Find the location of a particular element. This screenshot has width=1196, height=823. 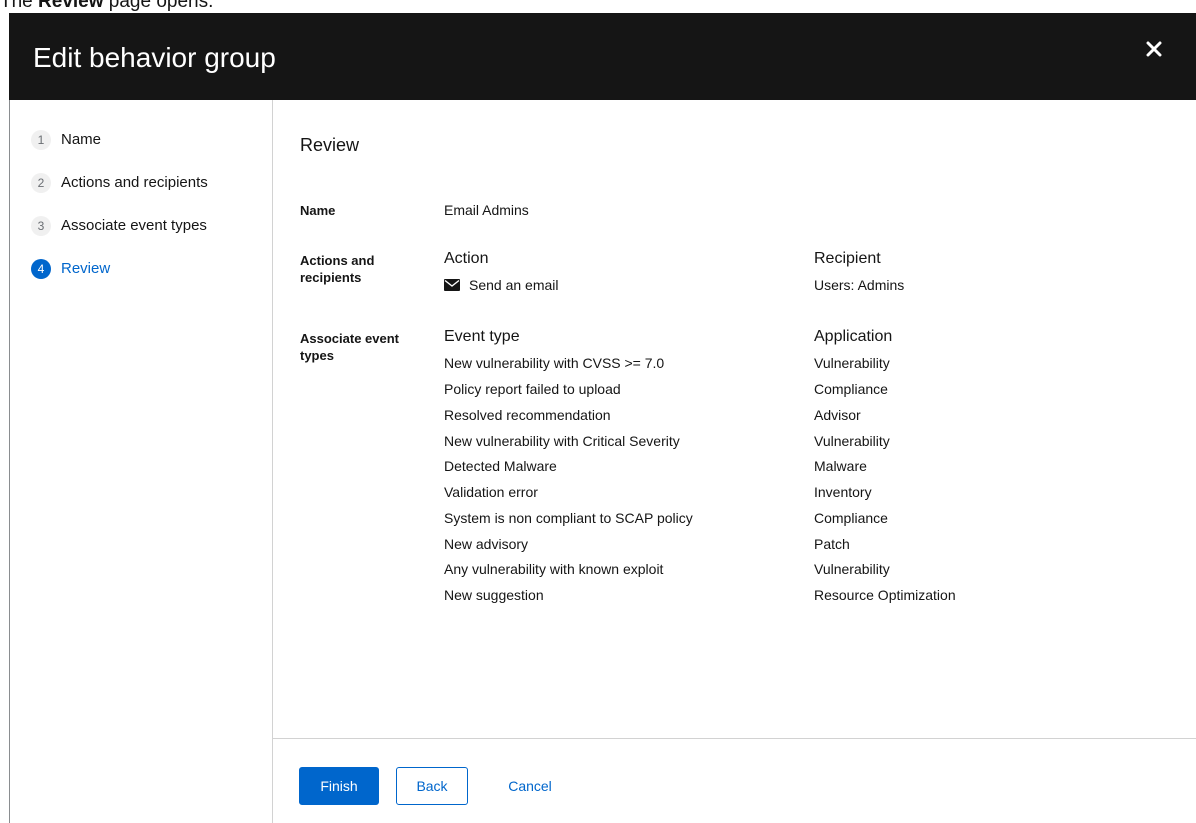

caption-bold: Review is located at coordinates (71, 6).